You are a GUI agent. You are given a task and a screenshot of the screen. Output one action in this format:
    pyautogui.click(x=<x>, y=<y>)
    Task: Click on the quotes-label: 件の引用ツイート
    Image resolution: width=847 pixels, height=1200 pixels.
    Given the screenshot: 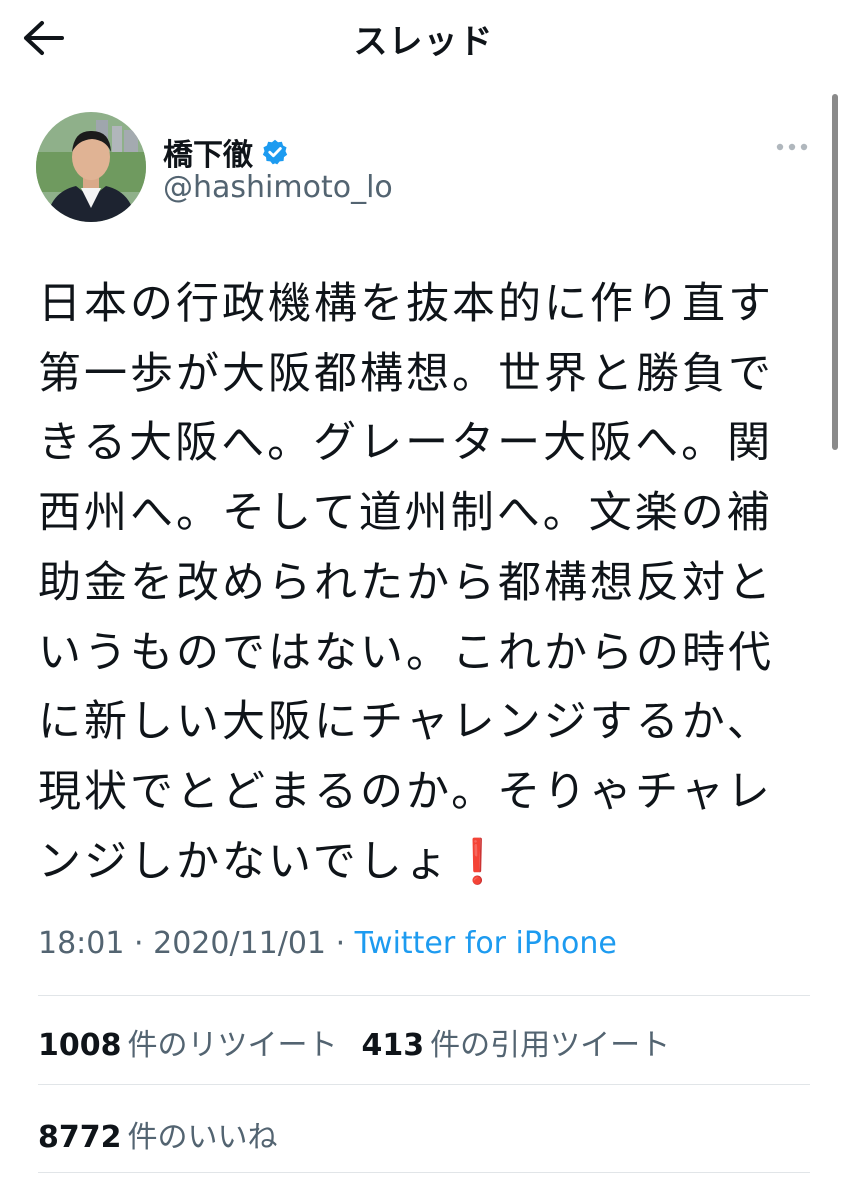 What is the action you would take?
    pyautogui.click(x=550, y=1045)
    